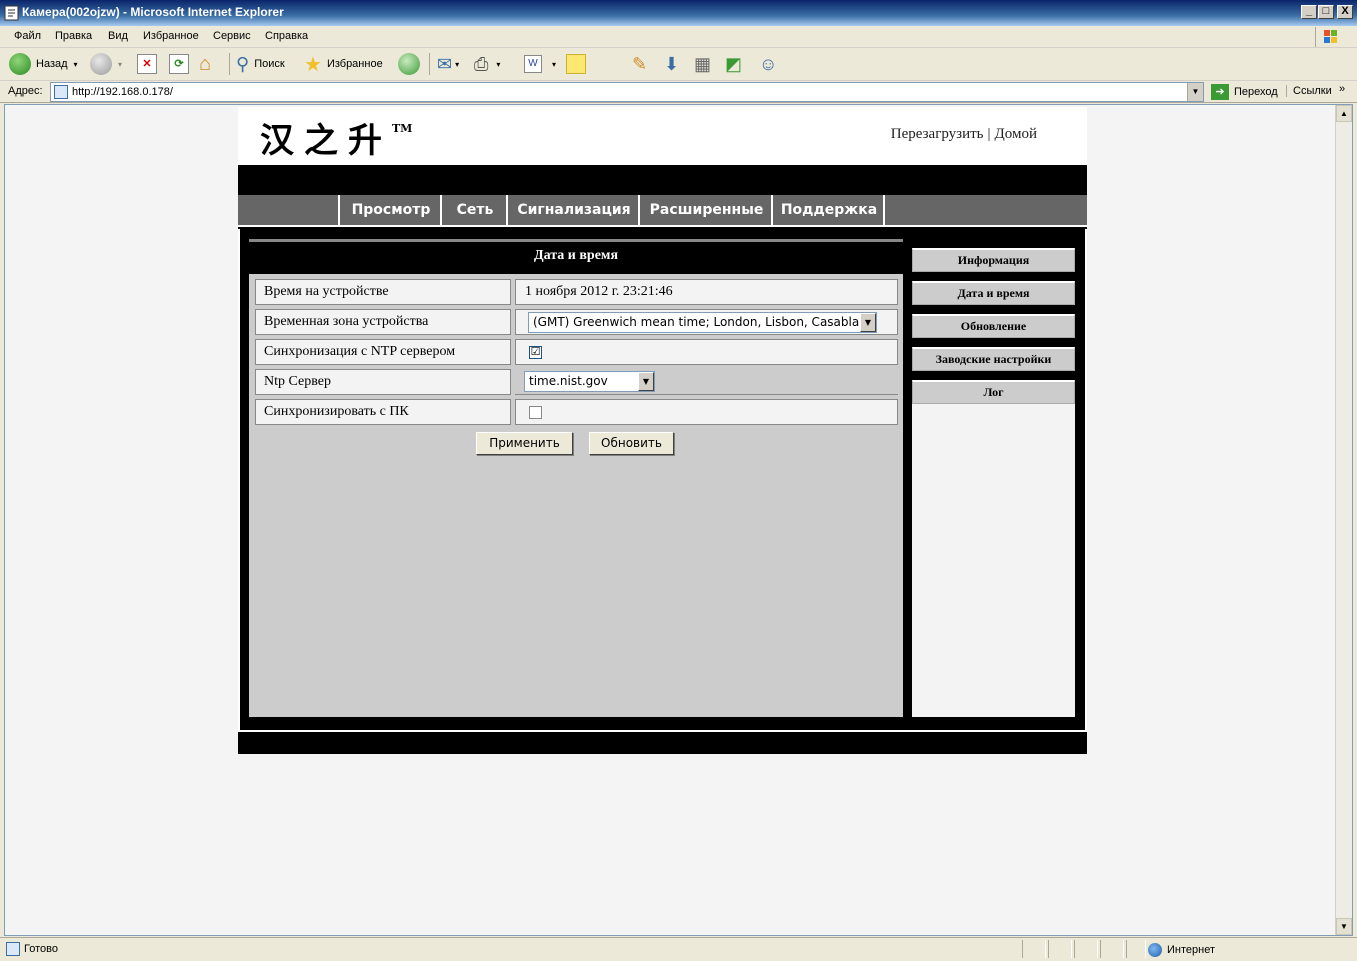 Image resolution: width=1357 pixels, height=961 pixels. Describe the element at coordinates (733, 64) in the screenshot. I see `tool-button-4: ◩` at that location.